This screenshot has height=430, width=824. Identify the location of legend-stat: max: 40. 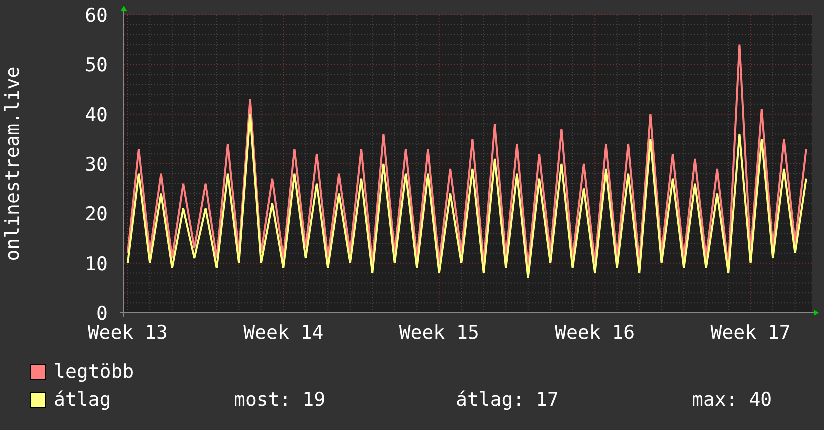
(732, 400).